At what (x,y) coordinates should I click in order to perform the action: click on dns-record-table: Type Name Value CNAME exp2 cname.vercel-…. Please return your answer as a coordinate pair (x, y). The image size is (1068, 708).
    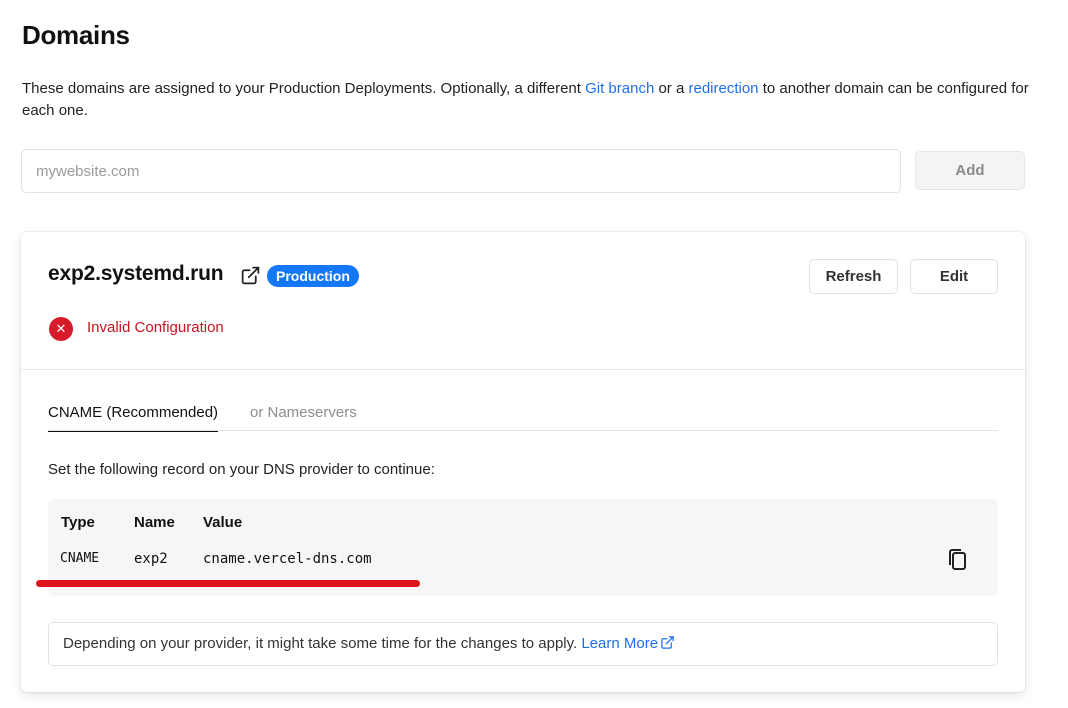
    Looking at the image, I should click on (517, 547).